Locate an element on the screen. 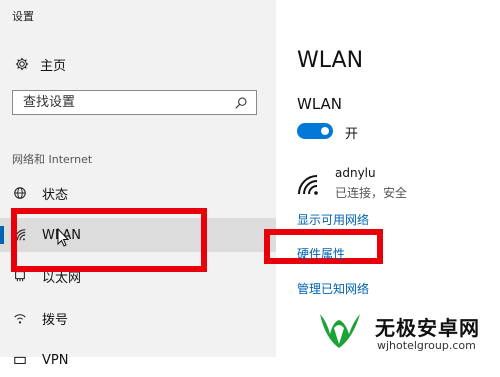 This screenshot has height=377, width=500. sidebar-item-label: 拨号 is located at coordinates (55, 320).